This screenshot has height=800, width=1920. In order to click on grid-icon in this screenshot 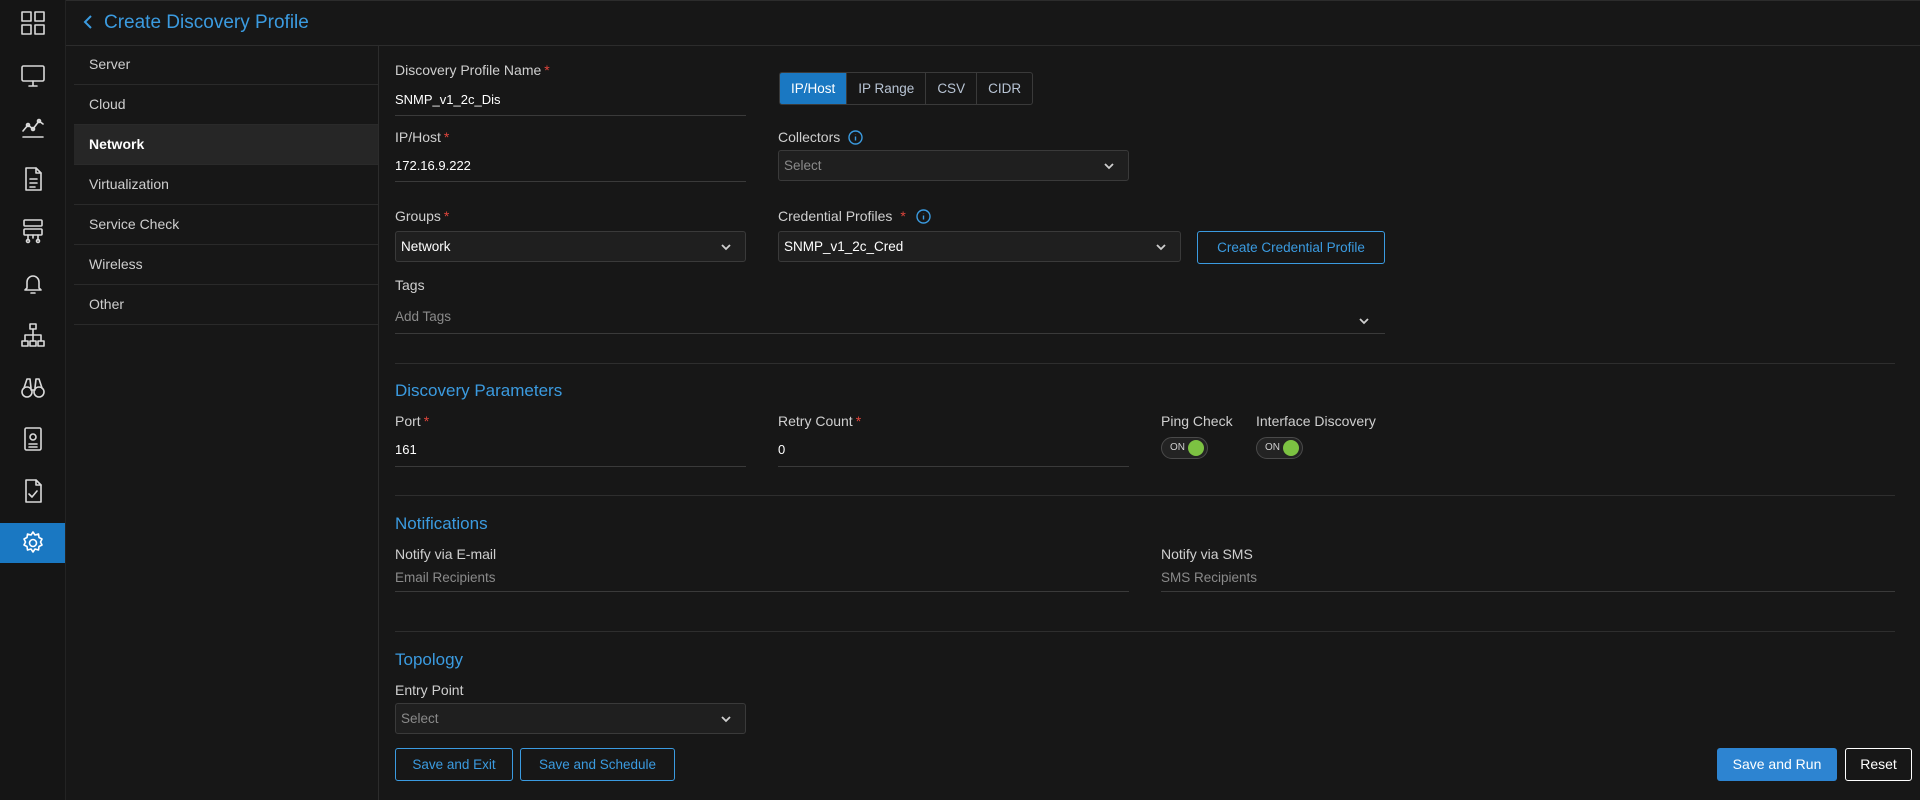, I will do `click(32, 23)`.